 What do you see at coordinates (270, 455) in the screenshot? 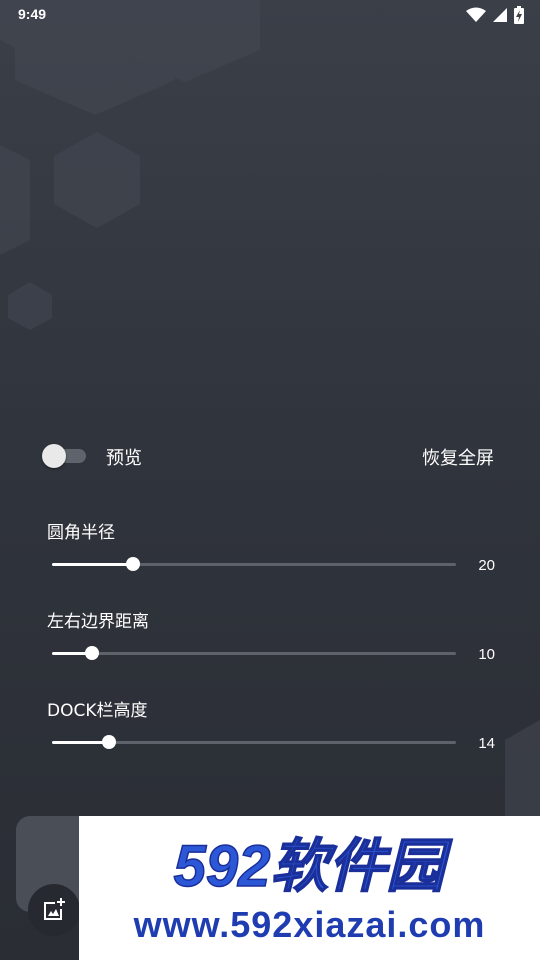
I see `preview-row: 预览 恢复全屏` at bounding box center [270, 455].